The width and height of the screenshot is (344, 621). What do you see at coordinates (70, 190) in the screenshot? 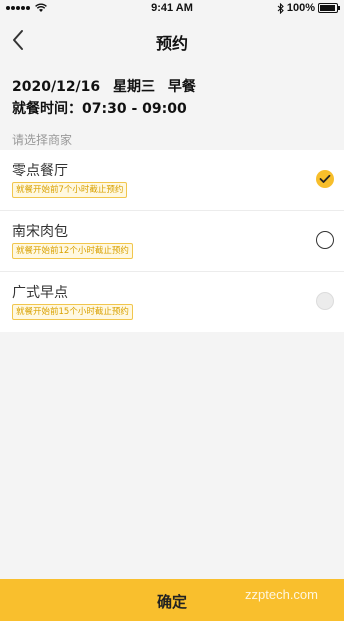
I see `deadline-tag: 就餐开始前7个小时截止预约` at bounding box center [70, 190].